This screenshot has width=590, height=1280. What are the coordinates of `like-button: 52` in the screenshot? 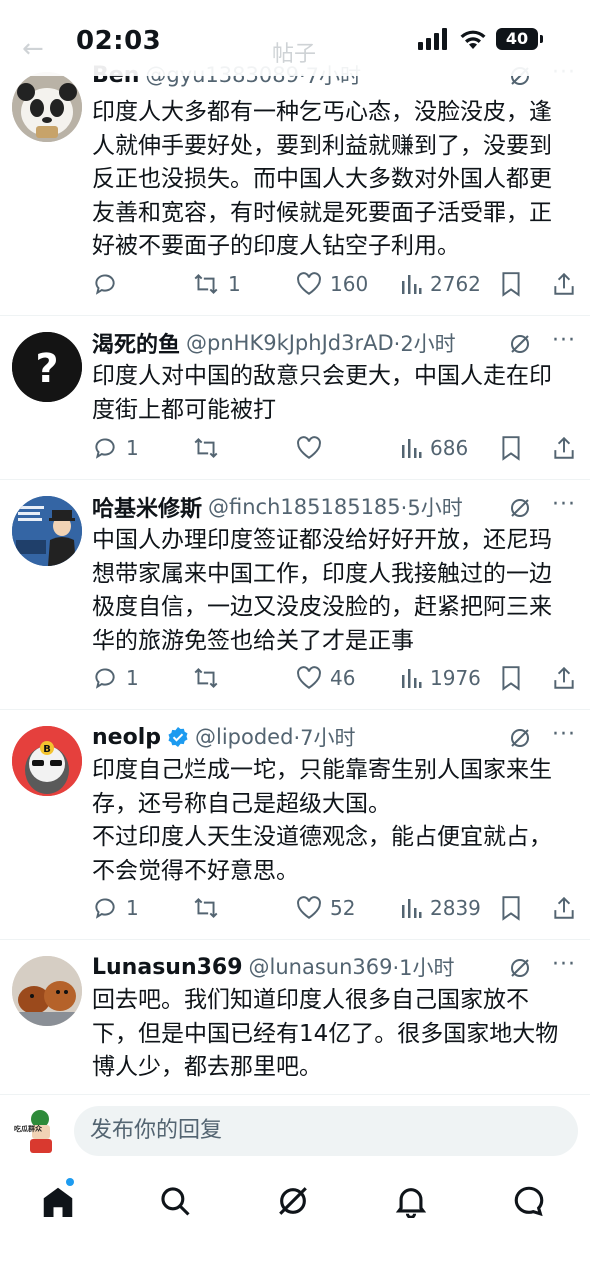 It's located at (325, 908).